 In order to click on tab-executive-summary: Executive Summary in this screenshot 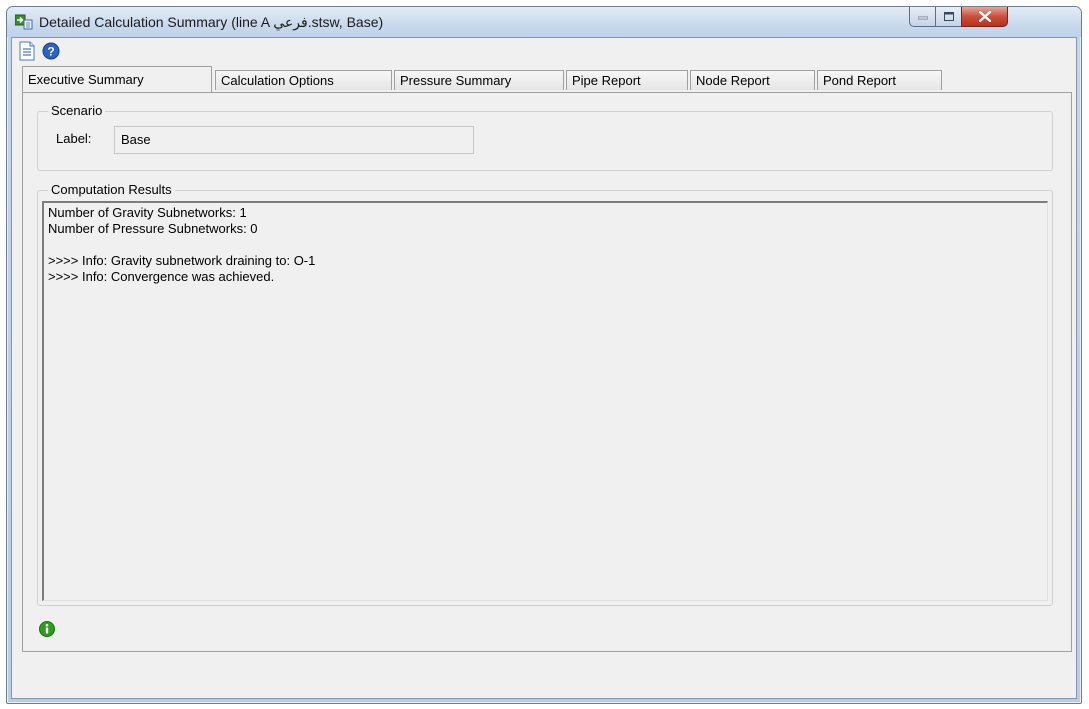, I will do `click(117, 79)`.